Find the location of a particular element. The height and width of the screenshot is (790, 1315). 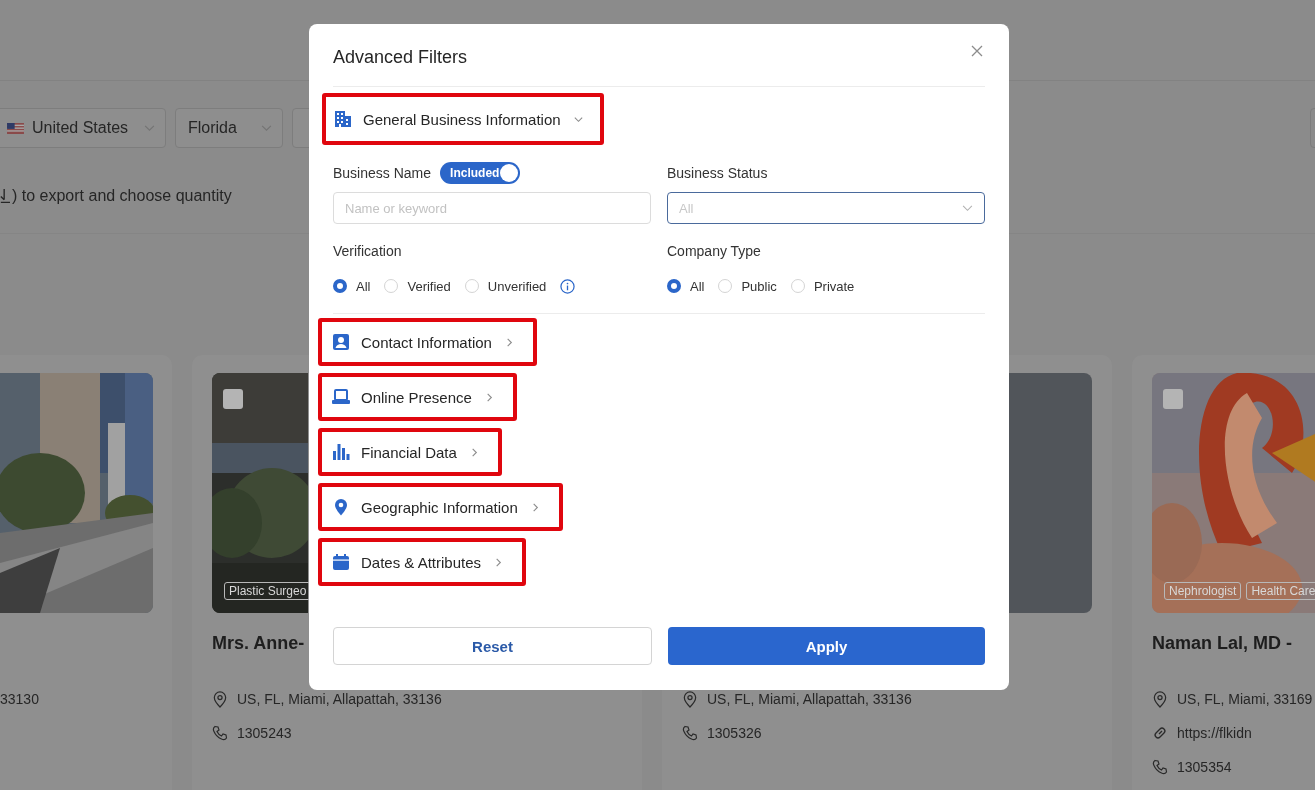

field-label: Business Name is located at coordinates (382, 173).